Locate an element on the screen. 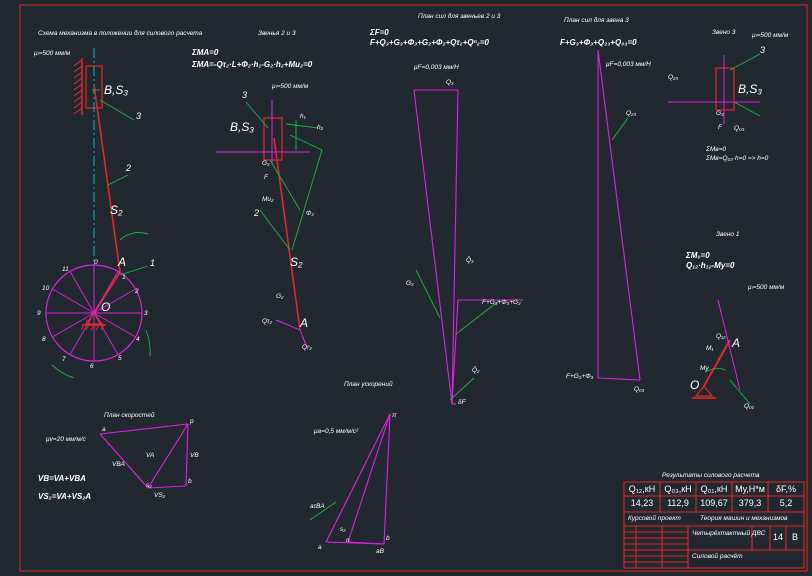 Image resolution: width=812 pixels, height=576 pixels. results-header-q03: Q₀₃,кН is located at coordinates (678, 489).